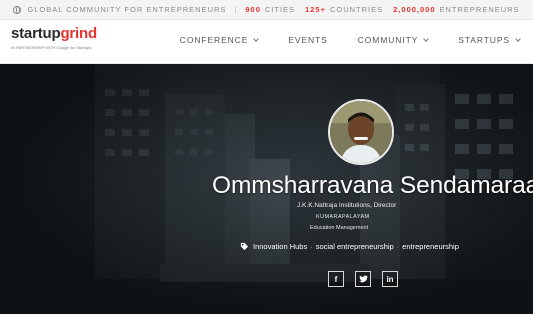 The width and height of the screenshot is (533, 314). I want to click on entrepreneurs-label: ENTREPRENEURS, so click(479, 9).